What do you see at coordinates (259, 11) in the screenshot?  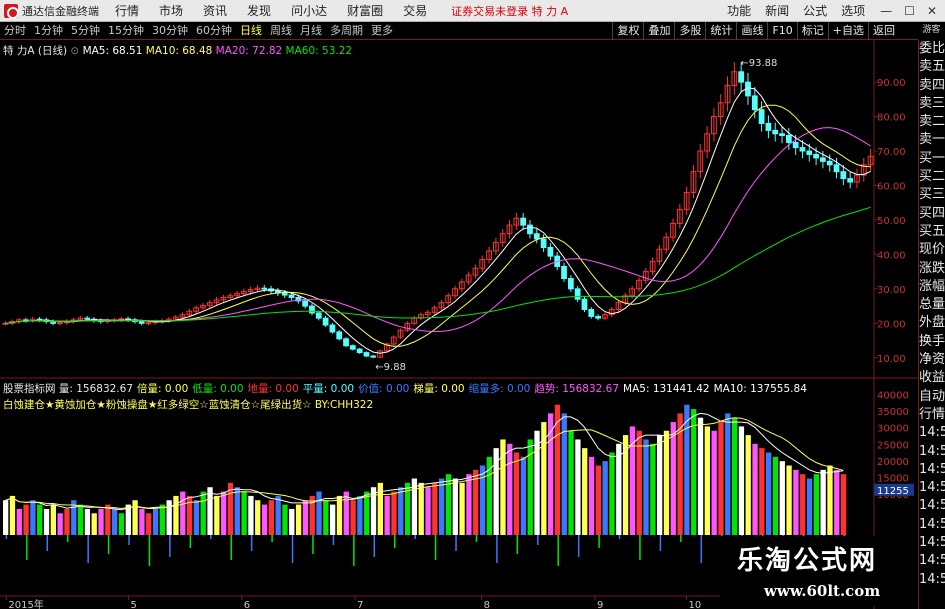 I see `menu-item-3: 发现` at bounding box center [259, 11].